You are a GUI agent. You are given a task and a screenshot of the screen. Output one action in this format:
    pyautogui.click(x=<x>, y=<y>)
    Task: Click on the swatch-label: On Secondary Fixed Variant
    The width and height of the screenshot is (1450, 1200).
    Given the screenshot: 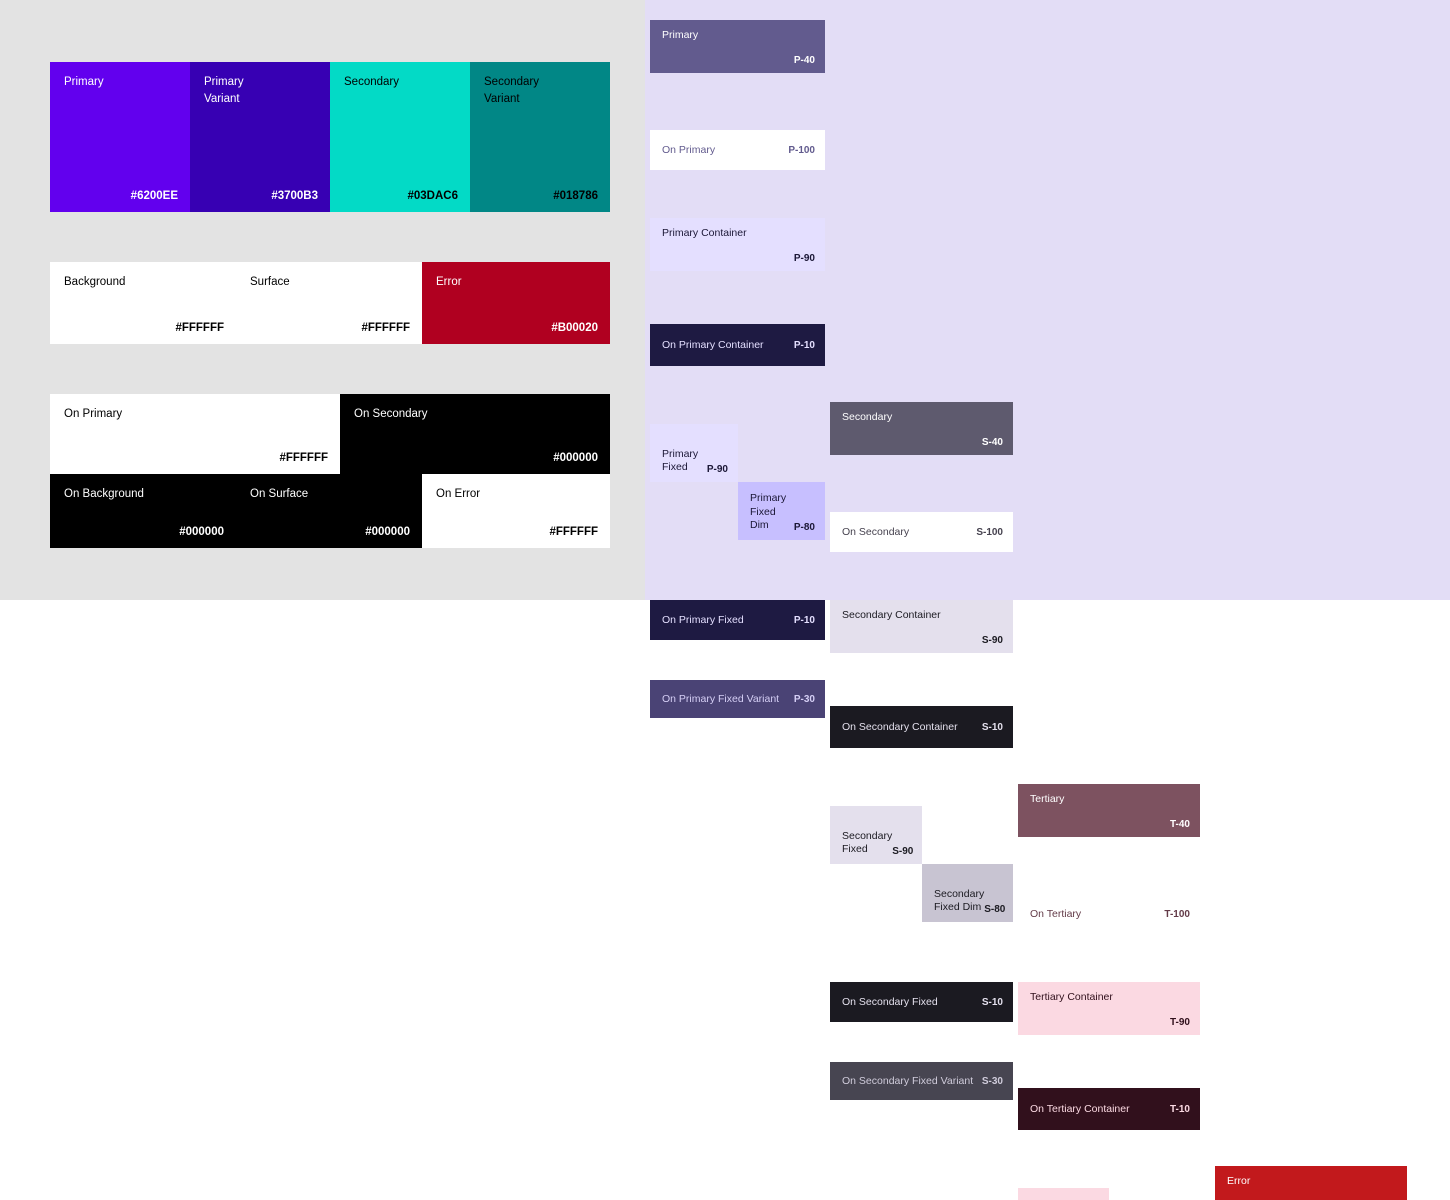 What is the action you would take?
    pyautogui.click(x=908, y=1081)
    